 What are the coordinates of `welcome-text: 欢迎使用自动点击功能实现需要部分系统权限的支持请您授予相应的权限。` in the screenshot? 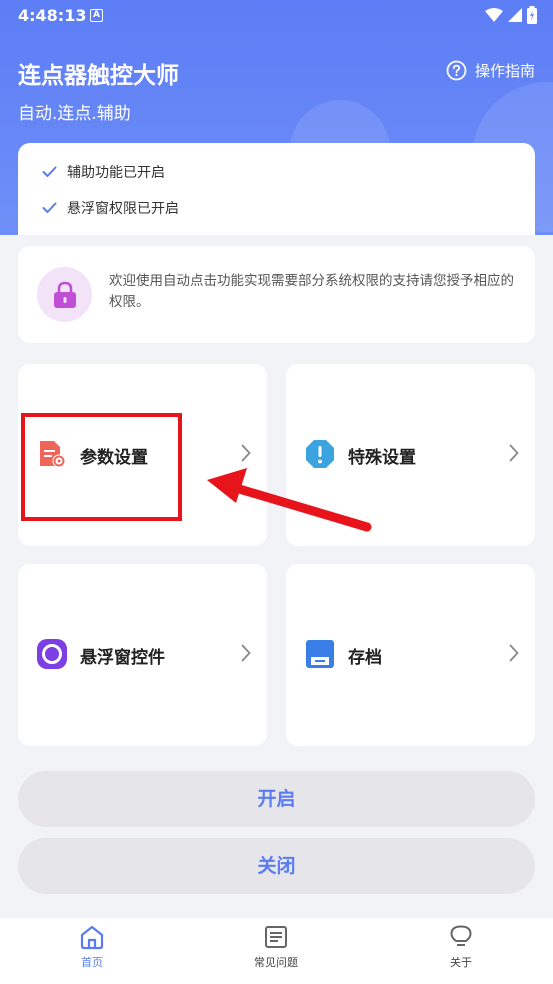 It's located at (311, 291).